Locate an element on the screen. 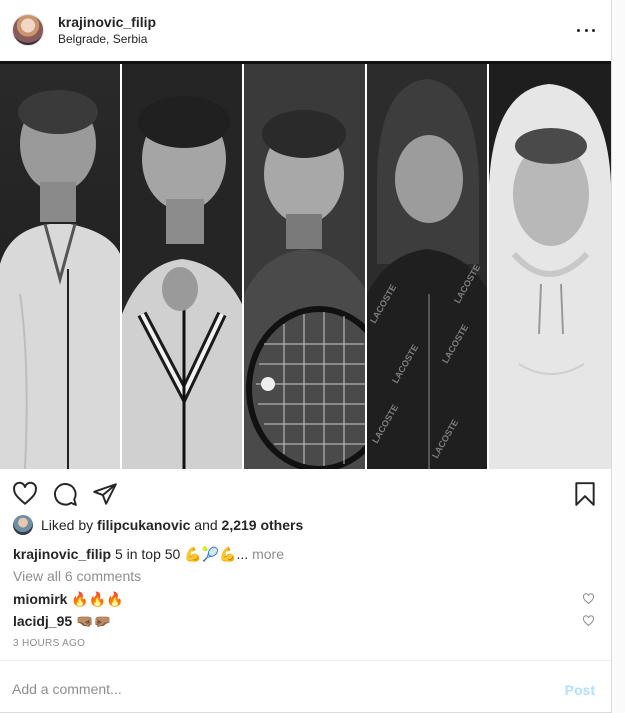 This screenshot has height=713, width=625. comment-text: 🔥🔥🔥 is located at coordinates (97, 599).